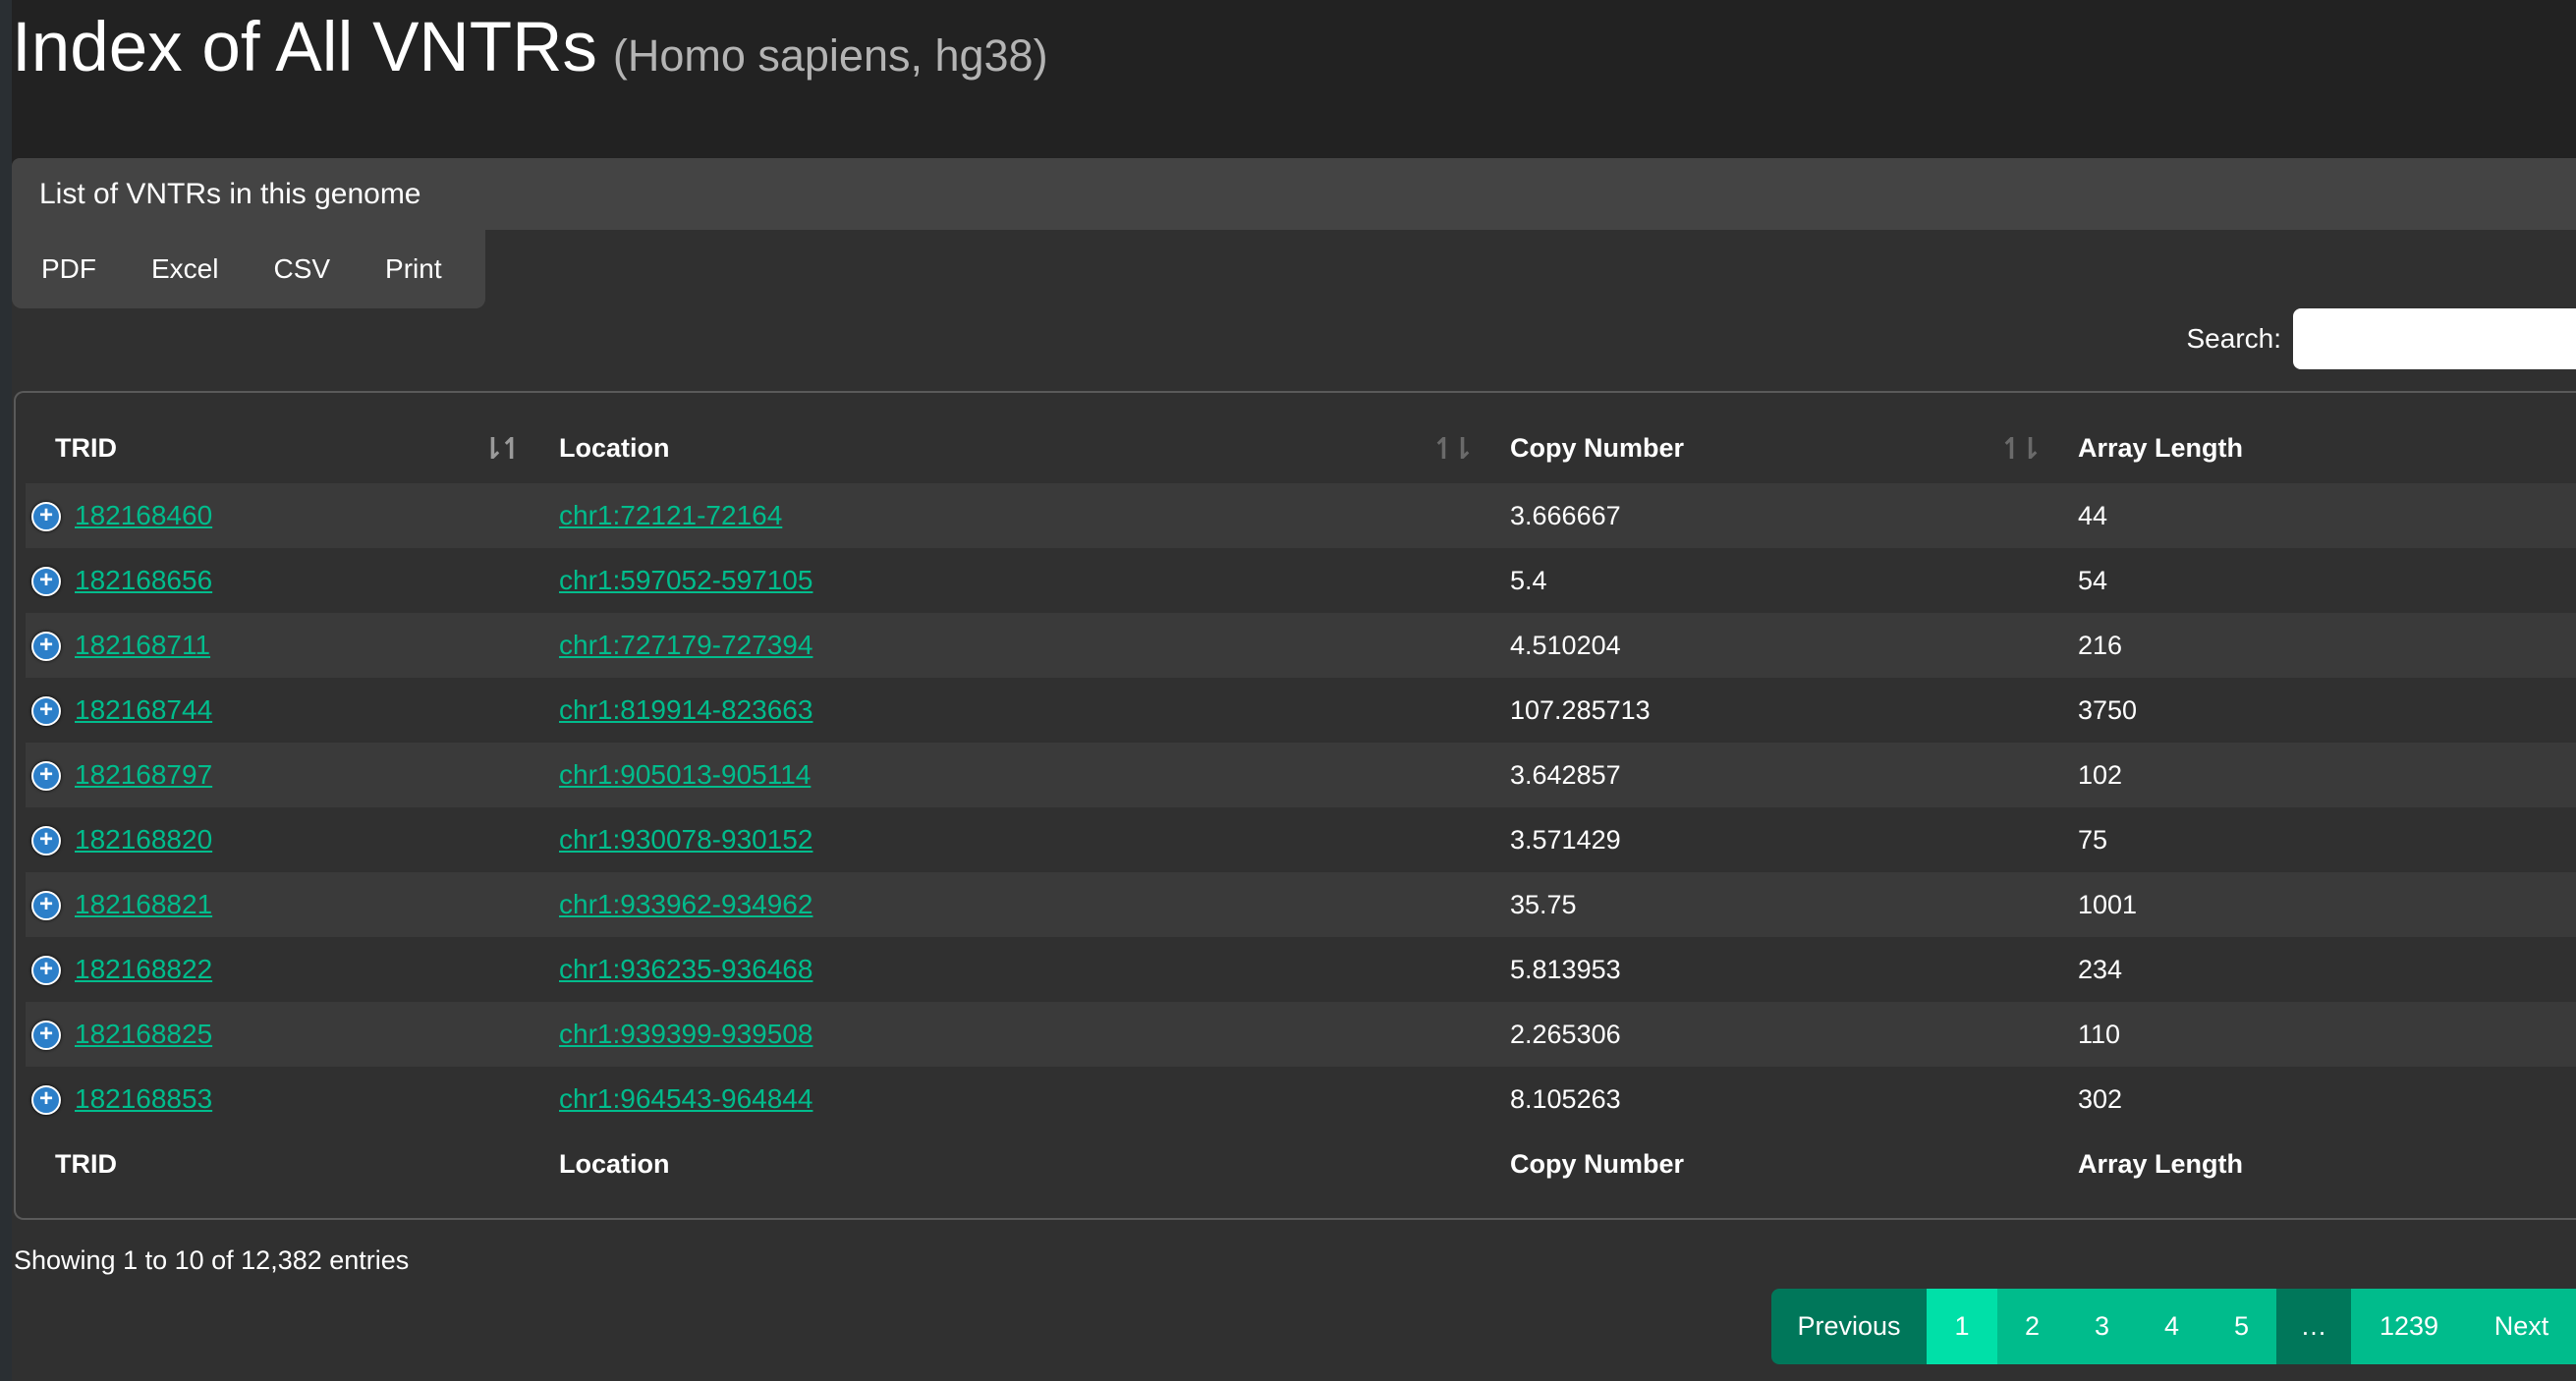 Image resolution: width=2576 pixels, height=1381 pixels. What do you see at coordinates (2100, 969) in the screenshot?
I see `cell-array-length: 234` at bounding box center [2100, 969].